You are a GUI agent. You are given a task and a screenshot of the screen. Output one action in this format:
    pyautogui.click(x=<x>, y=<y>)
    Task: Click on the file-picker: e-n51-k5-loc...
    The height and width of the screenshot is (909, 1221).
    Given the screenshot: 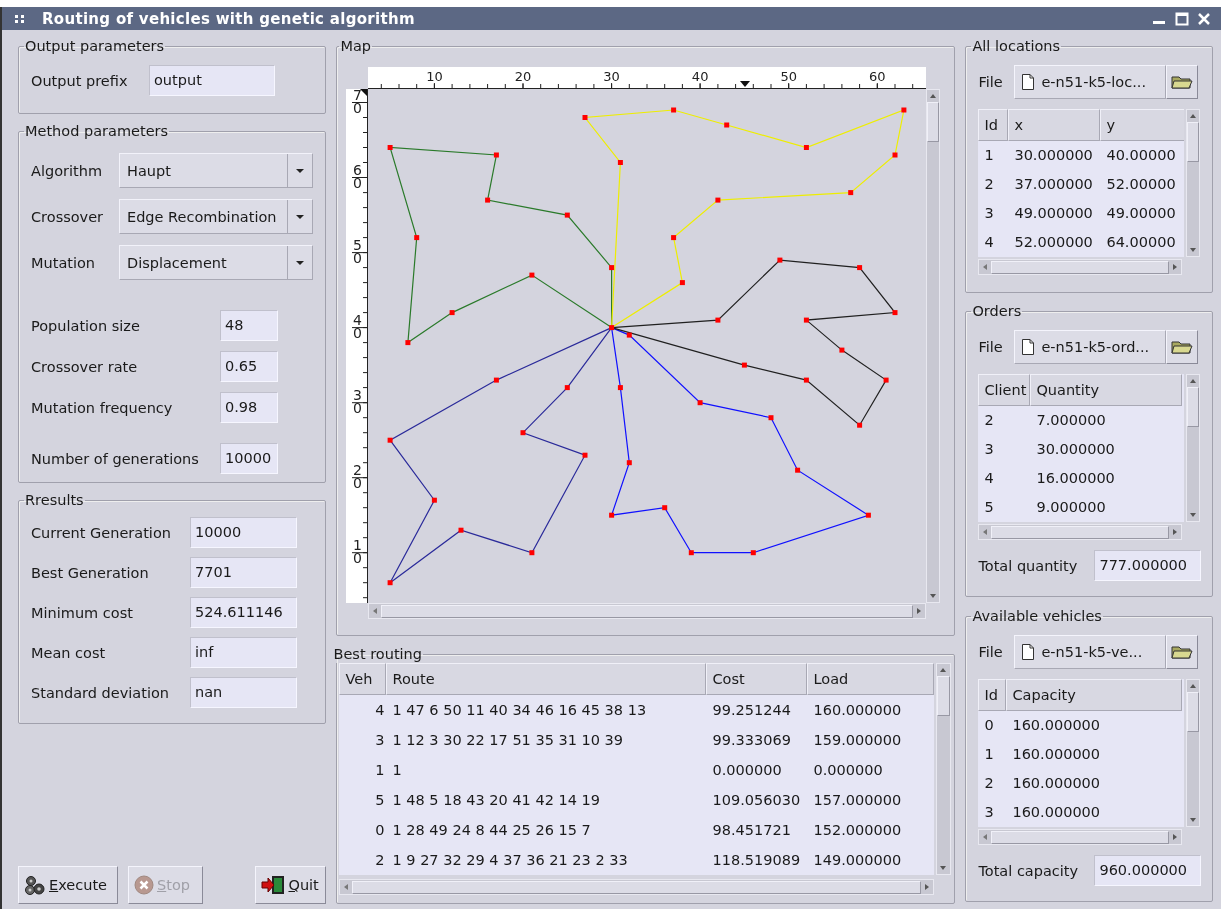 What is the action you would take?
    pyautogui.click(x=1090, y=82)
    